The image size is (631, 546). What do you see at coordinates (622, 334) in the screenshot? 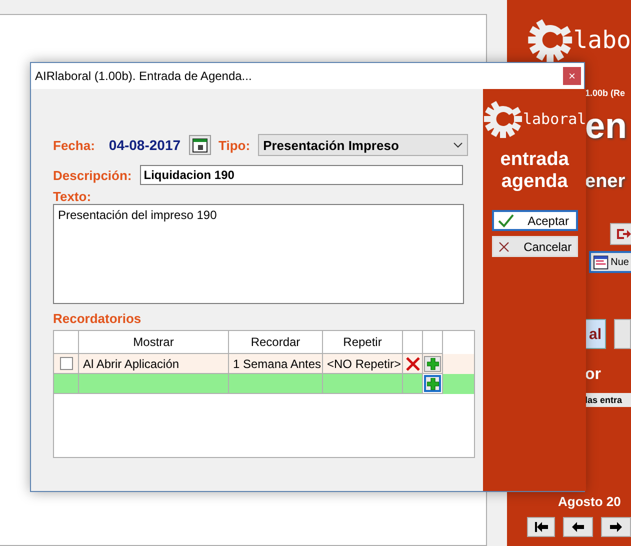
I see `tab-button` at bounding box center [622, 334].